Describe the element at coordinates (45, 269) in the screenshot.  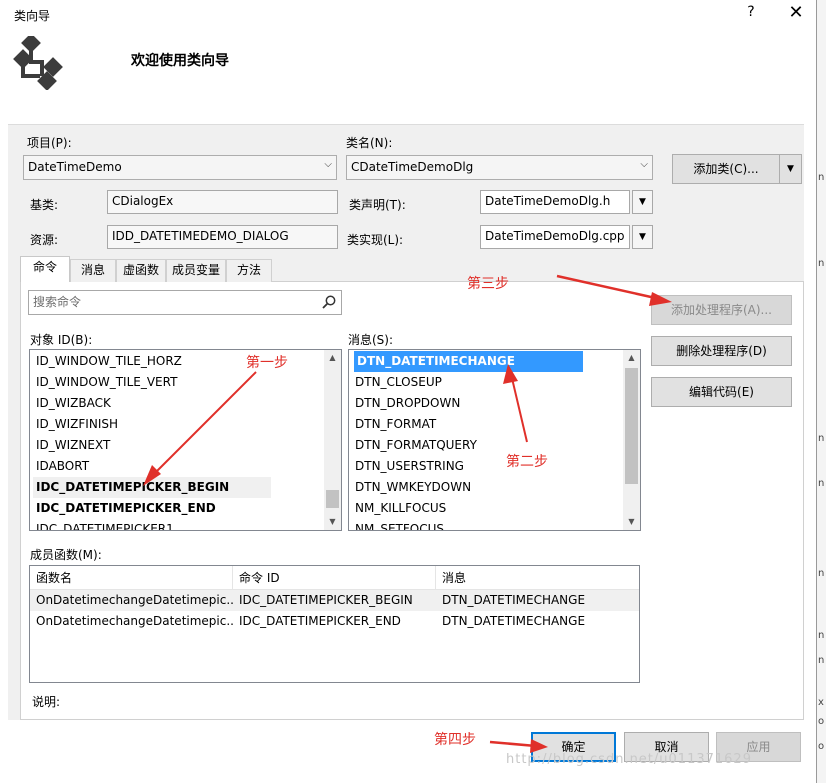
I see `tab-commands: 命令` at that location.